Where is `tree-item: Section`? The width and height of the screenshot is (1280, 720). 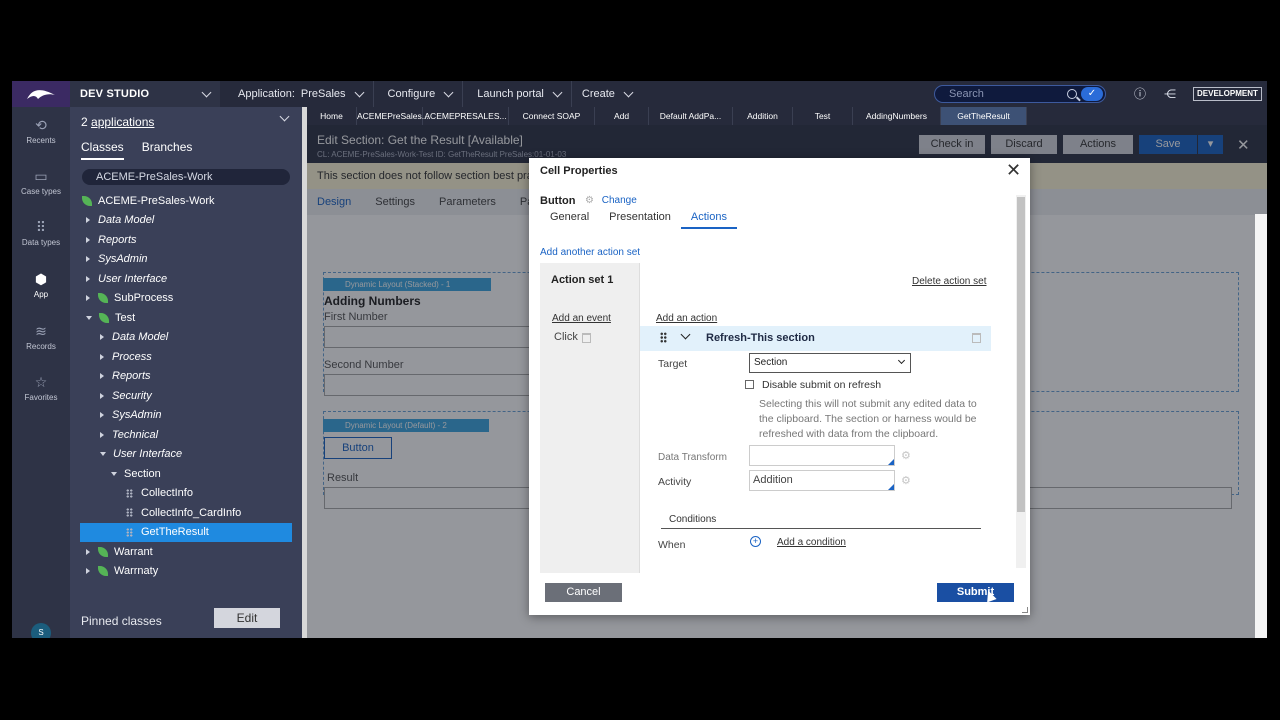 tree-item: Section is located at coordinates (186, 474).